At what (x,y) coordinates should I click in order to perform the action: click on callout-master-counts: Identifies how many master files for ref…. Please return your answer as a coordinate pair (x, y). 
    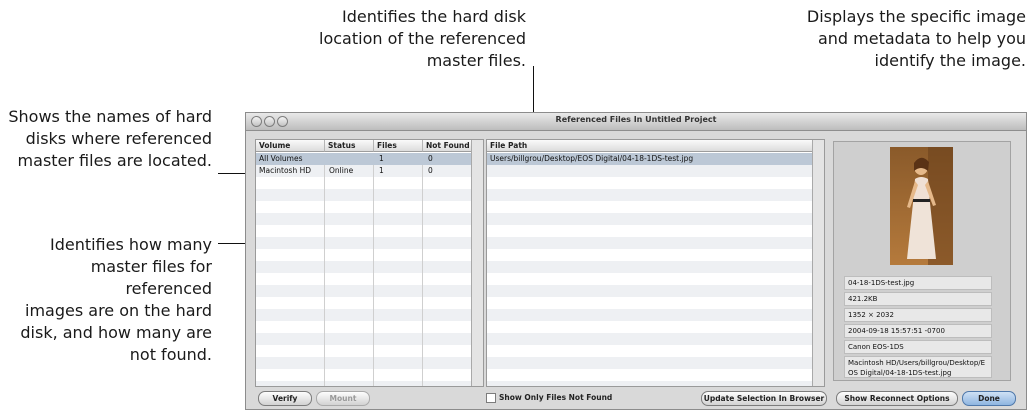
    Looking at the image, I should click on (116, 299).